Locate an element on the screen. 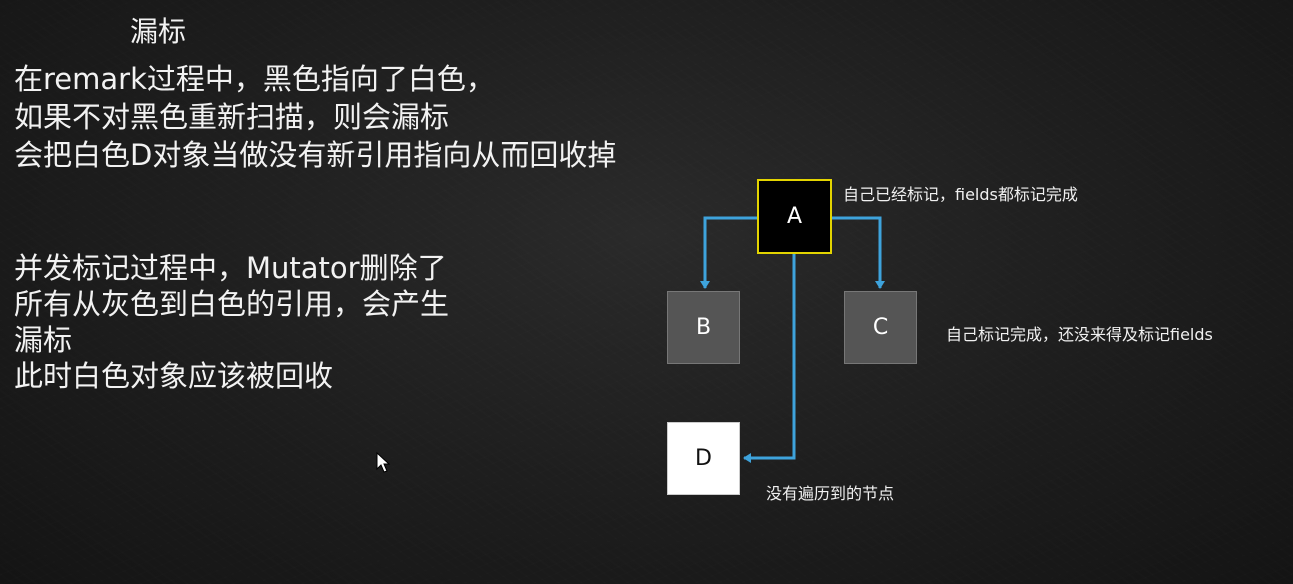  mouse-cursor-icon is located at coordinates (383, 462).